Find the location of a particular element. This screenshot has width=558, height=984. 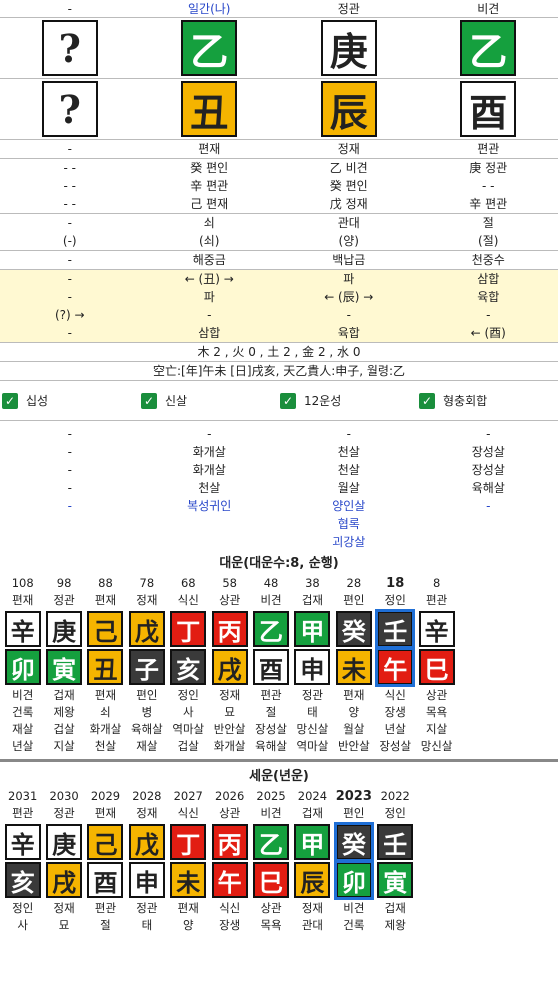

seun-column: 2023 편인 癸卯 비견 건록 is located at coordinates (353, 861).